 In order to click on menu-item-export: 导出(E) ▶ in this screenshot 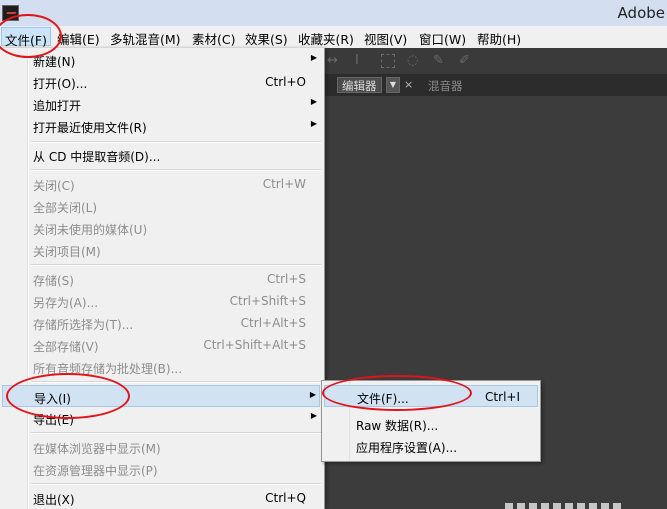, I will do `click(161, 418)`.